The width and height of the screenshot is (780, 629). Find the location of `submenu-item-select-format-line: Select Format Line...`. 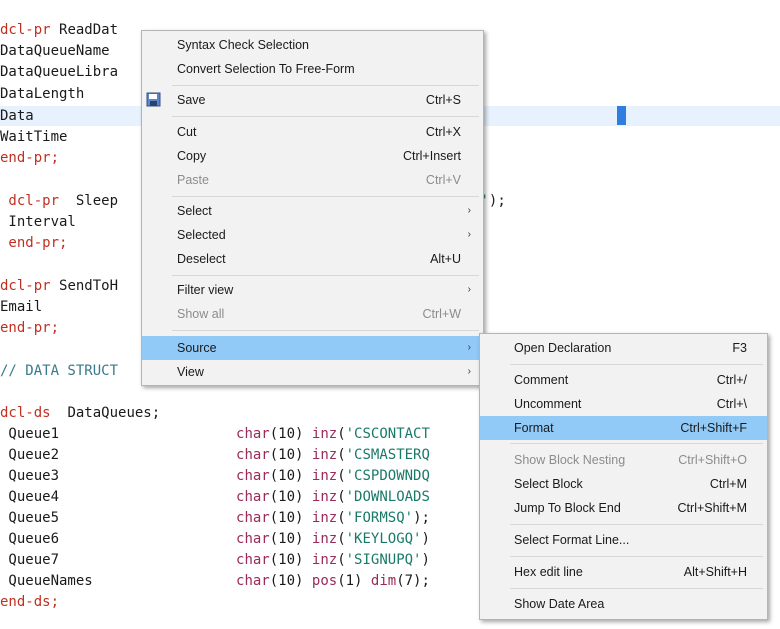

submenu-item-select-format-line: Select Format Line... is located at coordinates (623, 540).